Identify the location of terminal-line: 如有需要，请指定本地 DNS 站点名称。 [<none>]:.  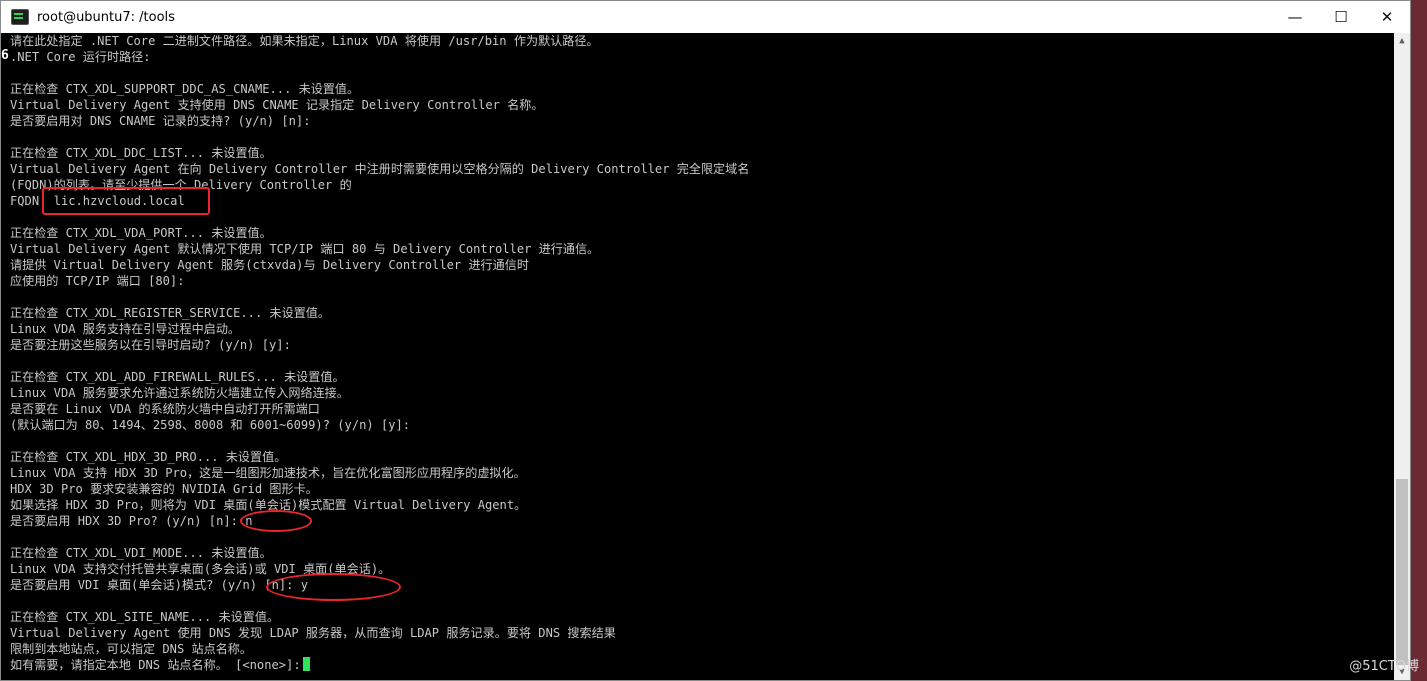
(160, 665).